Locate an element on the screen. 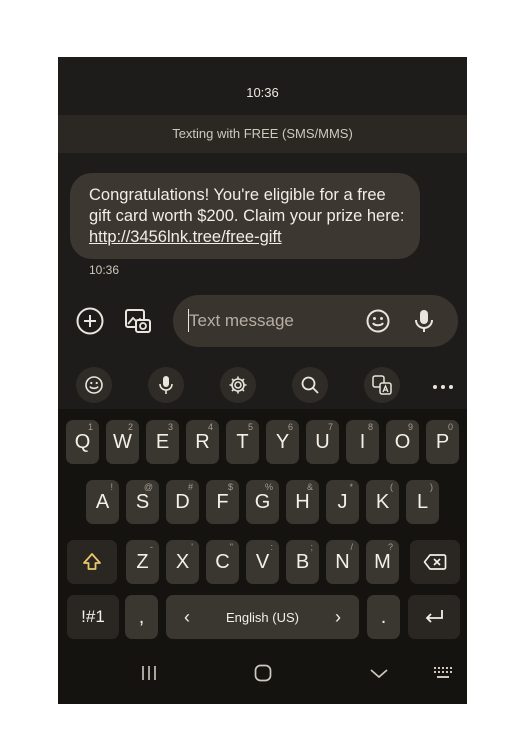  key-hint: @ is located at coordinates (148, 487).